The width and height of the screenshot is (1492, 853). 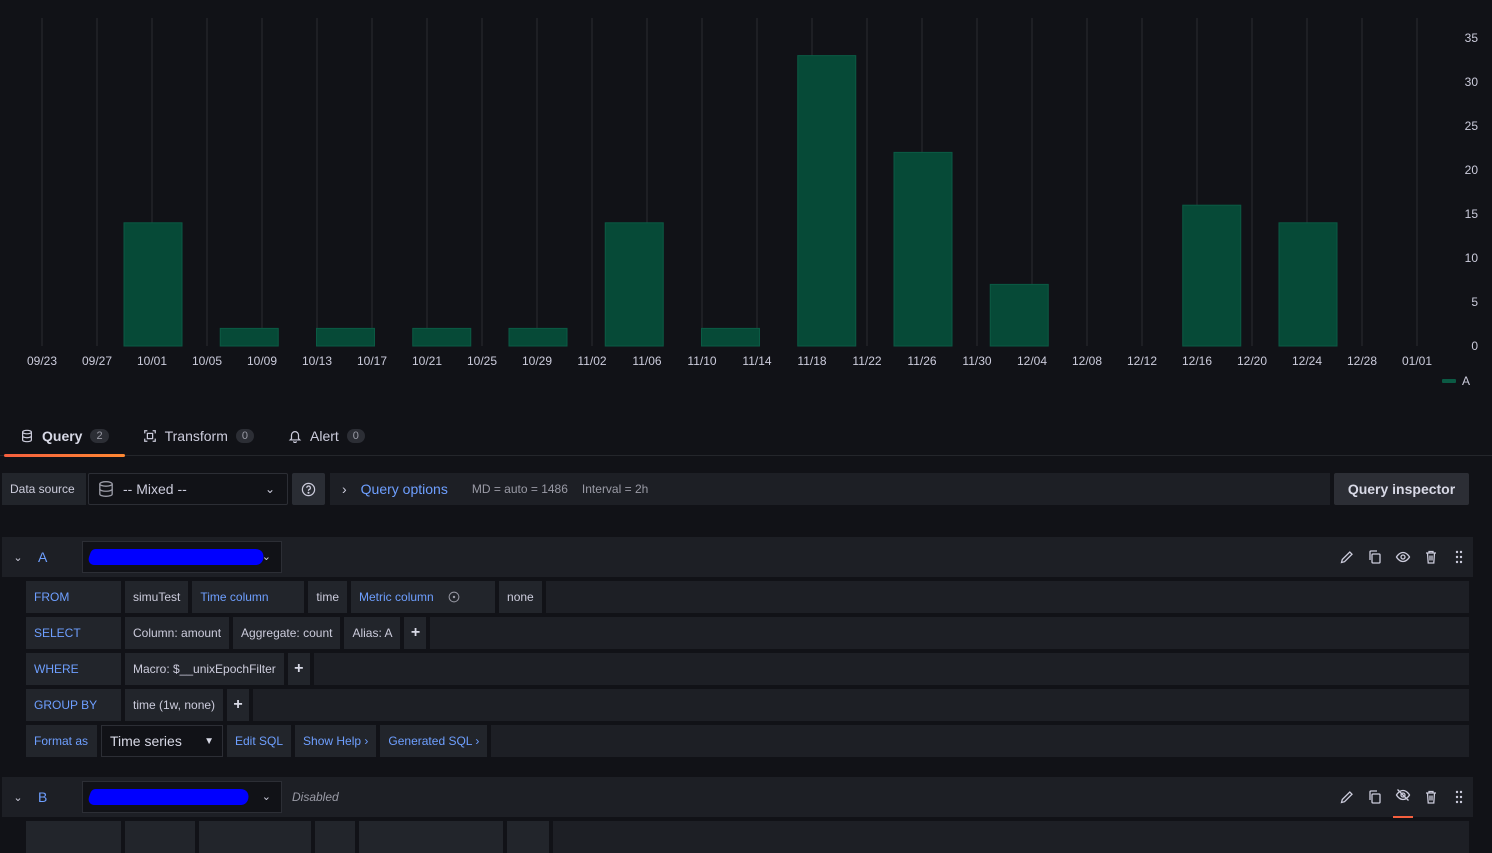 What do you see at coordinates (747, 669) in the screenshot?
I see `where-row: WHERE Macro: $__unixEpochFilter +` at bounding box center [747, 669].